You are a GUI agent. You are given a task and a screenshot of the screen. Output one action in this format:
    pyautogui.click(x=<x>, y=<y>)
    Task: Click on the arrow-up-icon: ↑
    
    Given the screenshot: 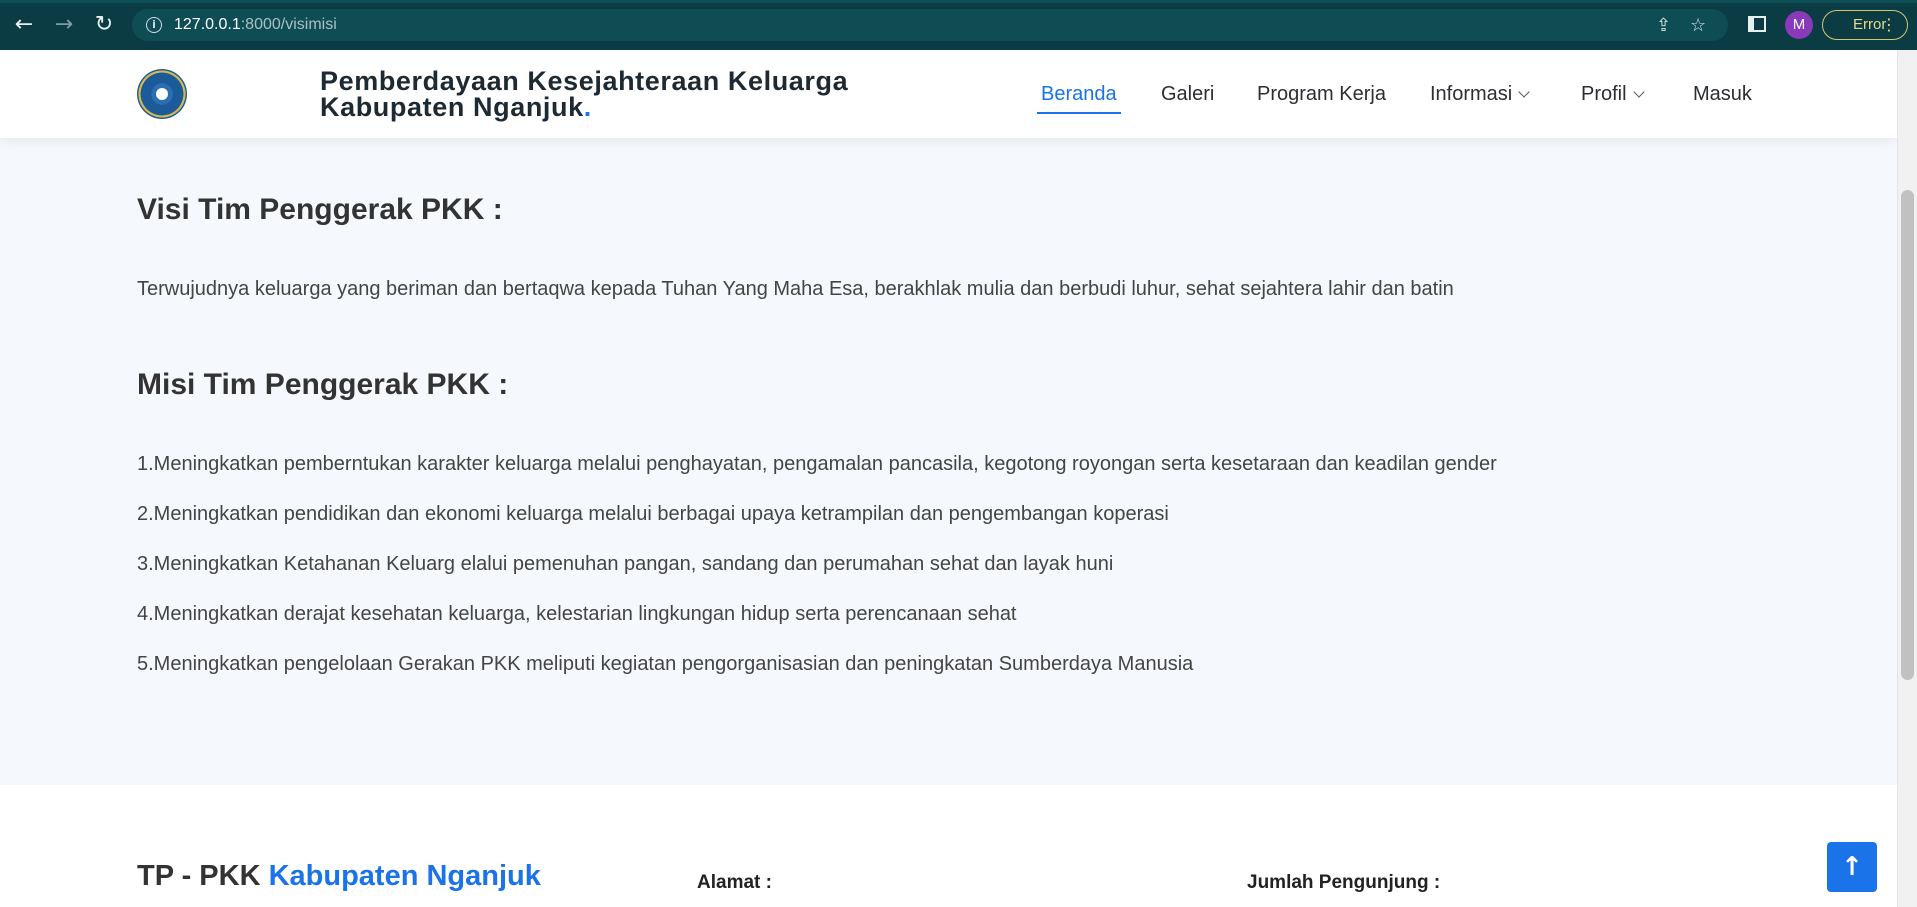 What is the action you would take?
    pyautogui.click(x=1852, y=867)
    